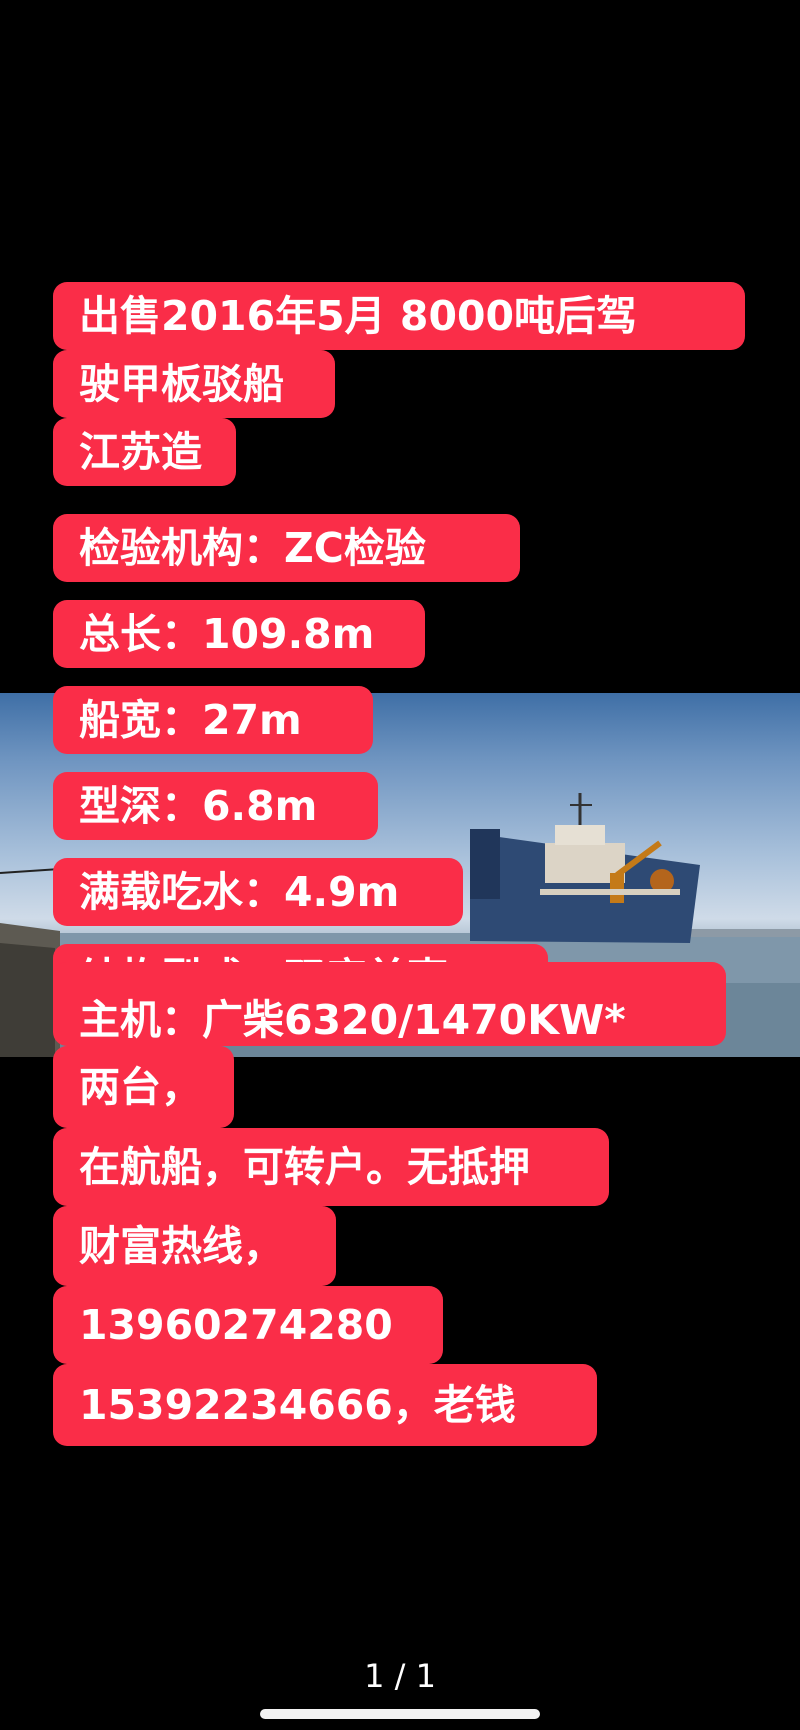 The height and width of the screenshot is (1730, 800). Describe the element at coordinates (194, 384) in the screenshot. I see `listing-line-2: 驶甲板驳船` at that location.